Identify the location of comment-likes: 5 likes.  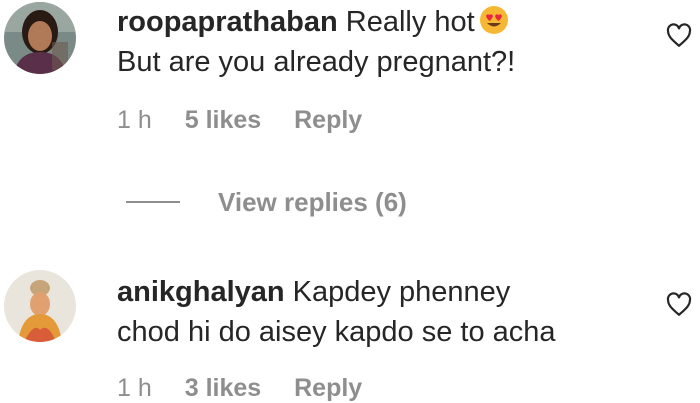
(223, 120).